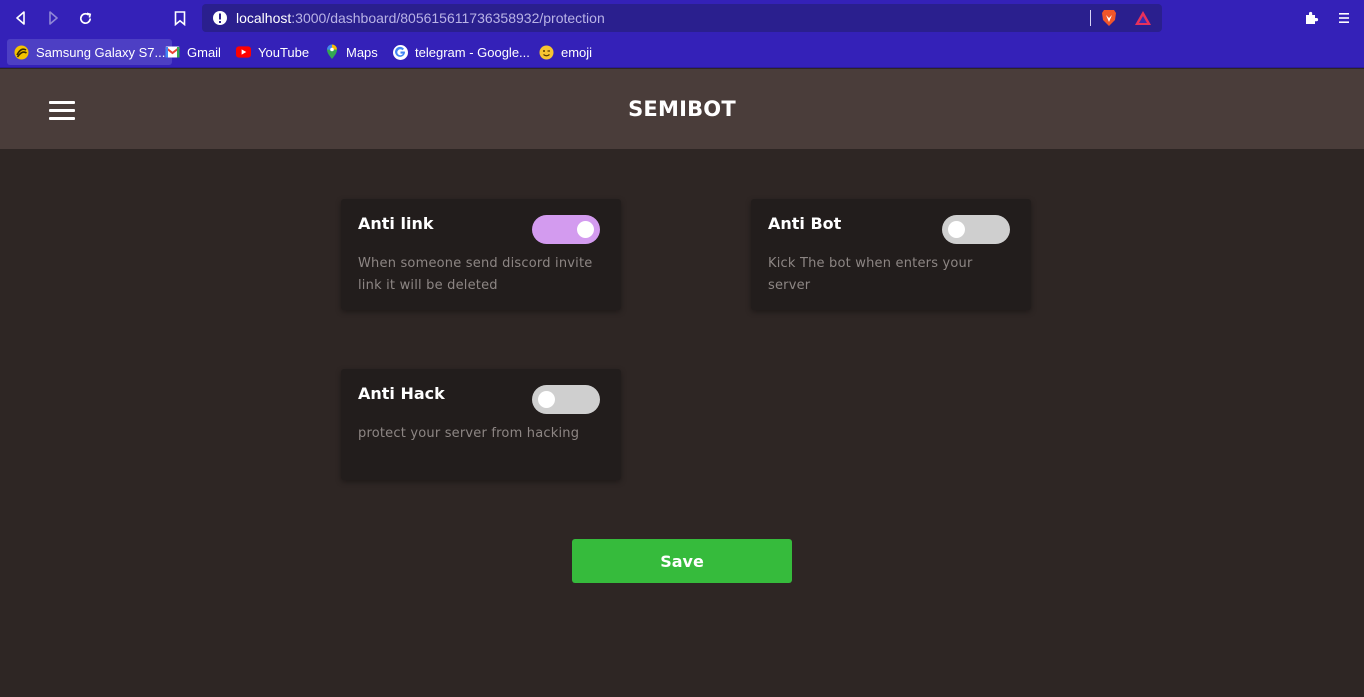  I want to click on save-button: Save, so click(682, 561).